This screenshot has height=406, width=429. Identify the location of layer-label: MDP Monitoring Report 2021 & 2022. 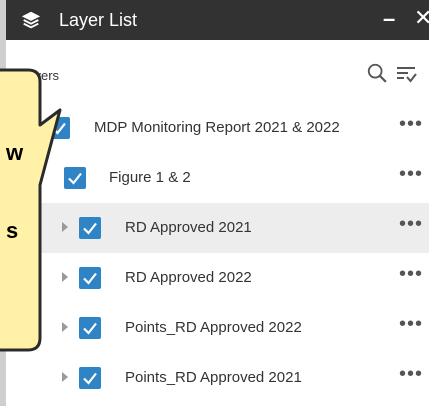
(217, 127).